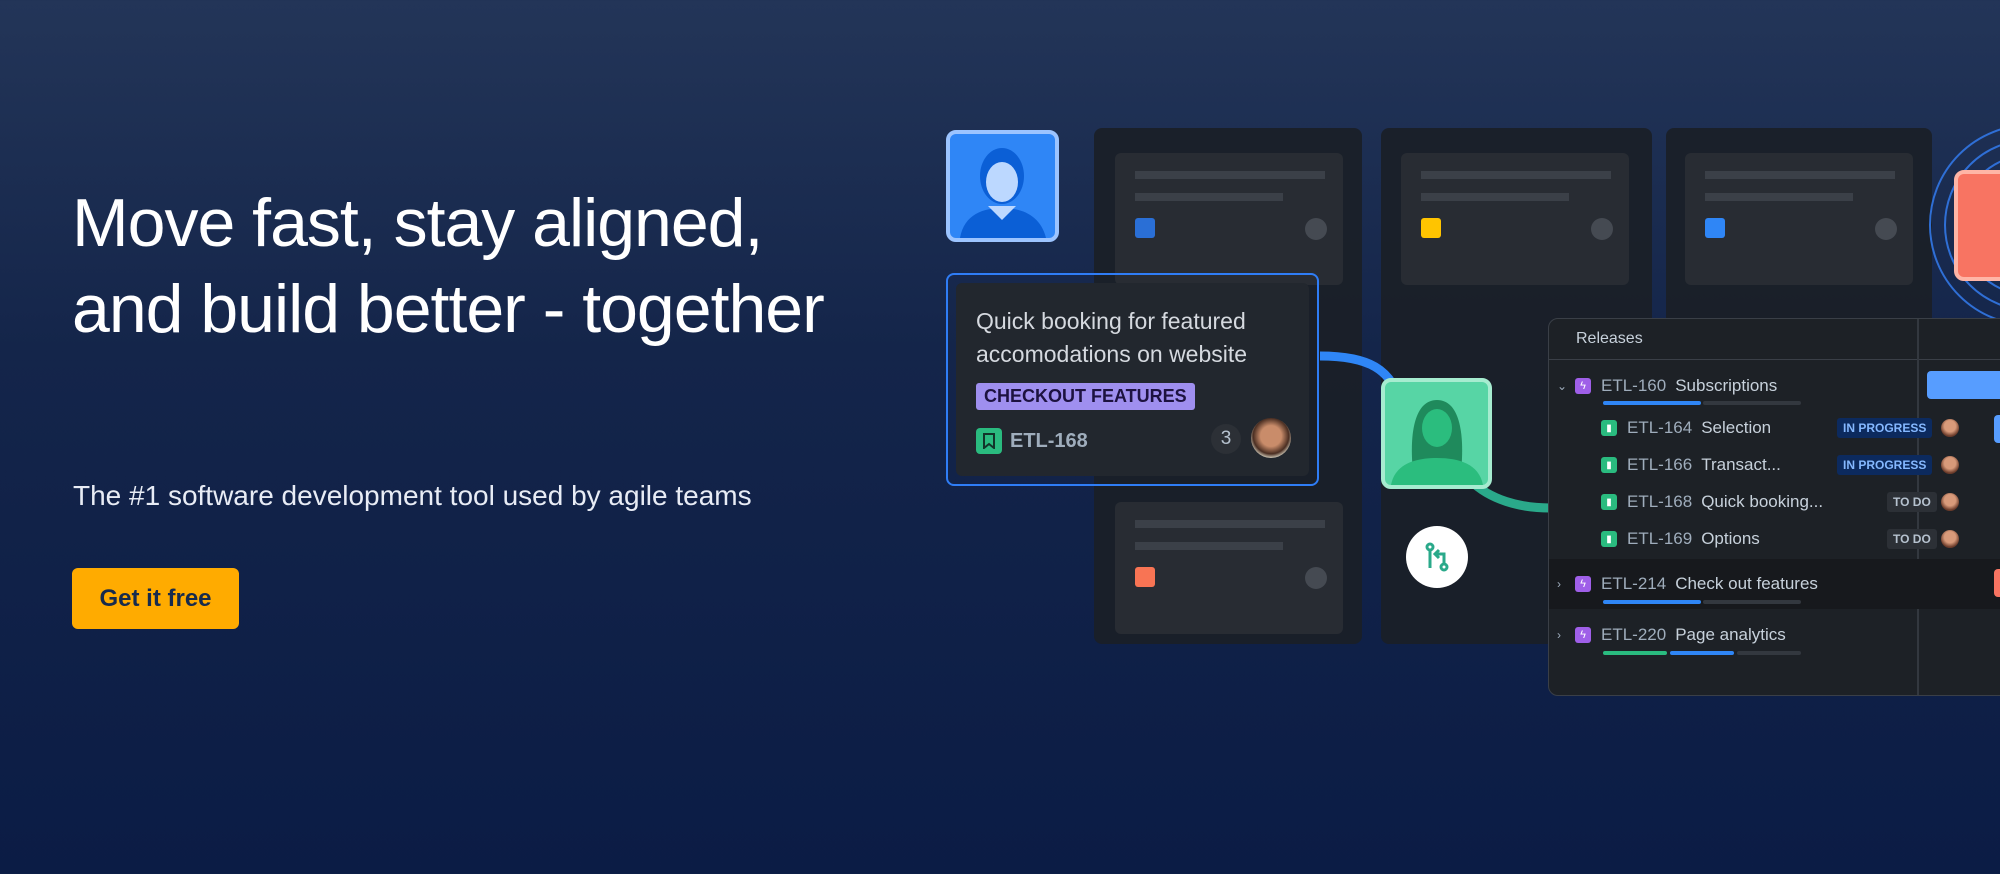 The image size is (2000, 874). Describe the element at coordinates (1271, 438) in the screenshot. I see `assignee-avatar` at that location.